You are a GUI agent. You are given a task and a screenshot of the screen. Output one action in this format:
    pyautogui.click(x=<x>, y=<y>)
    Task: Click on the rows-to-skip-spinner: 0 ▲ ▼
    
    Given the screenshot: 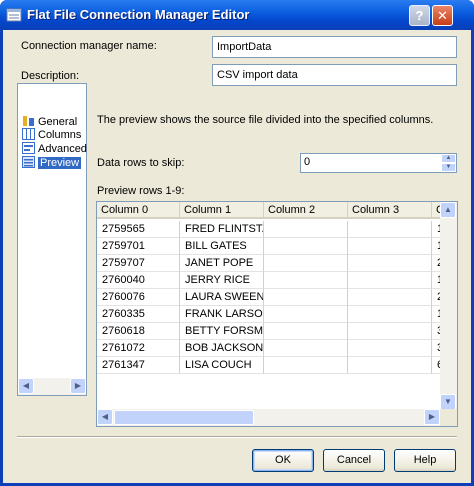 What is the action you would take?
    pyautogui.click(x=378, y=163)
    